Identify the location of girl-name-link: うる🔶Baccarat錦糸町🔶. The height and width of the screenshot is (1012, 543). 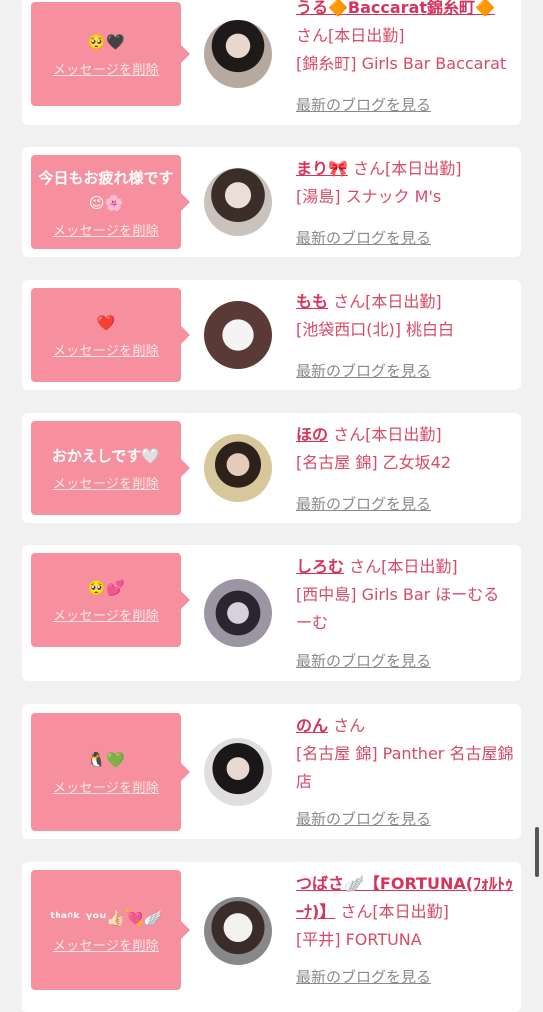
(395, 8).